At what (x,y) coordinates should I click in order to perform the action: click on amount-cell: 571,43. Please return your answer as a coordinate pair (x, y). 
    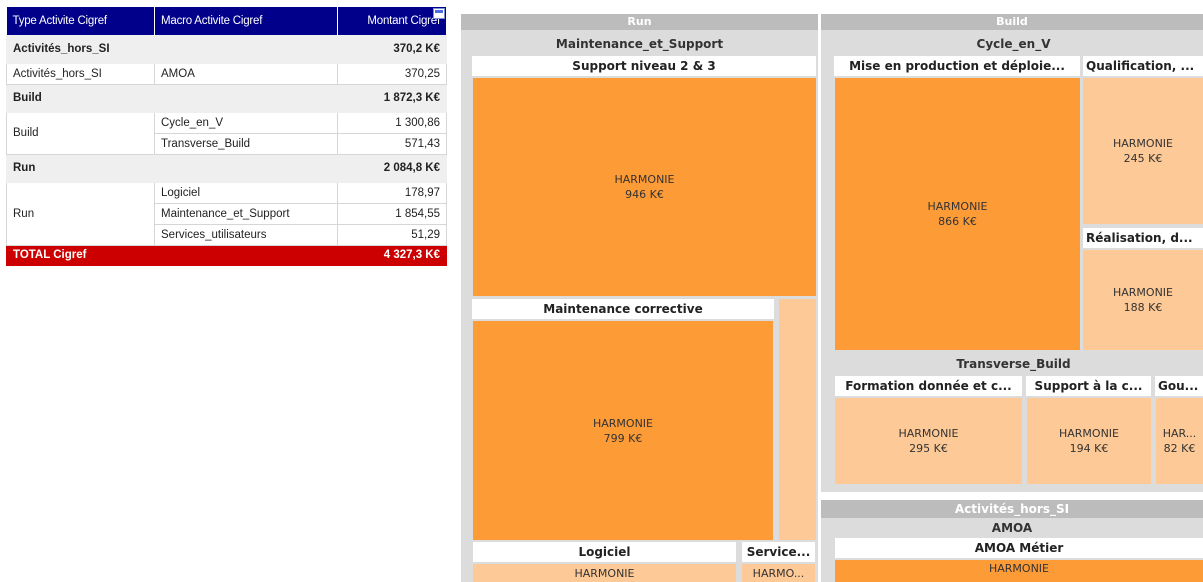
    Looking at the image, I should click on (392, 143).